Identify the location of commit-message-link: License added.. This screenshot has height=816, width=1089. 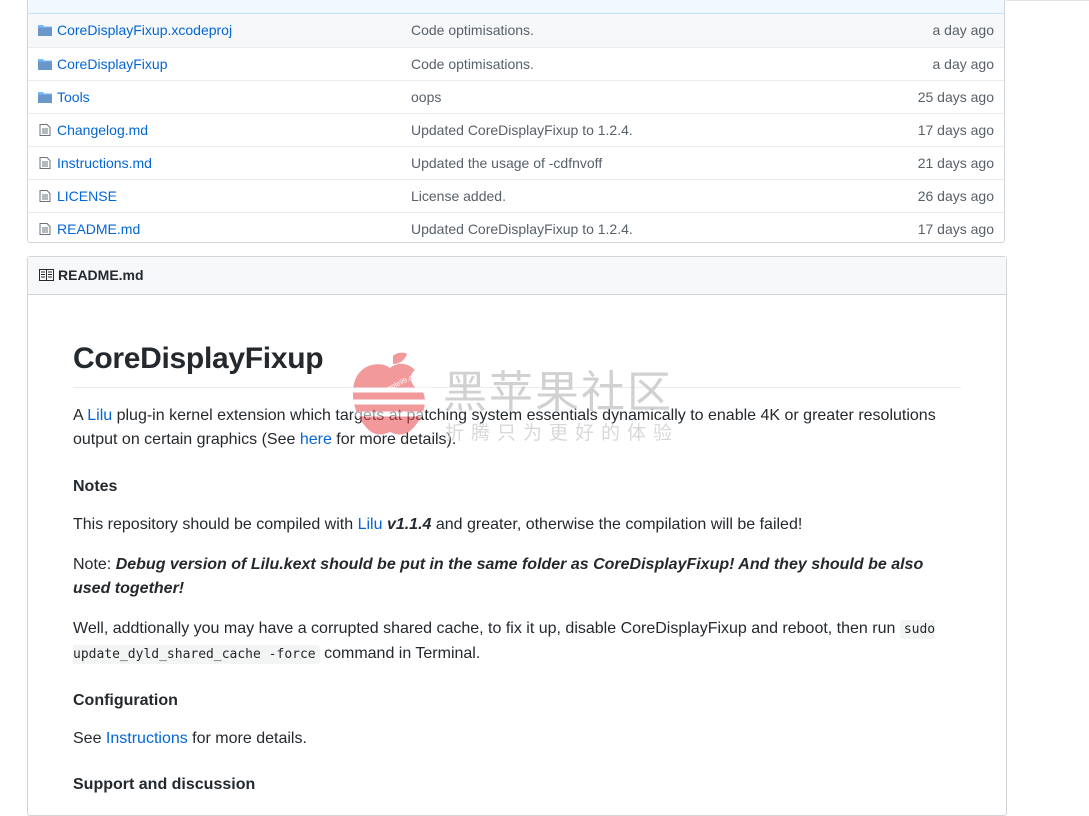
(458, 196).